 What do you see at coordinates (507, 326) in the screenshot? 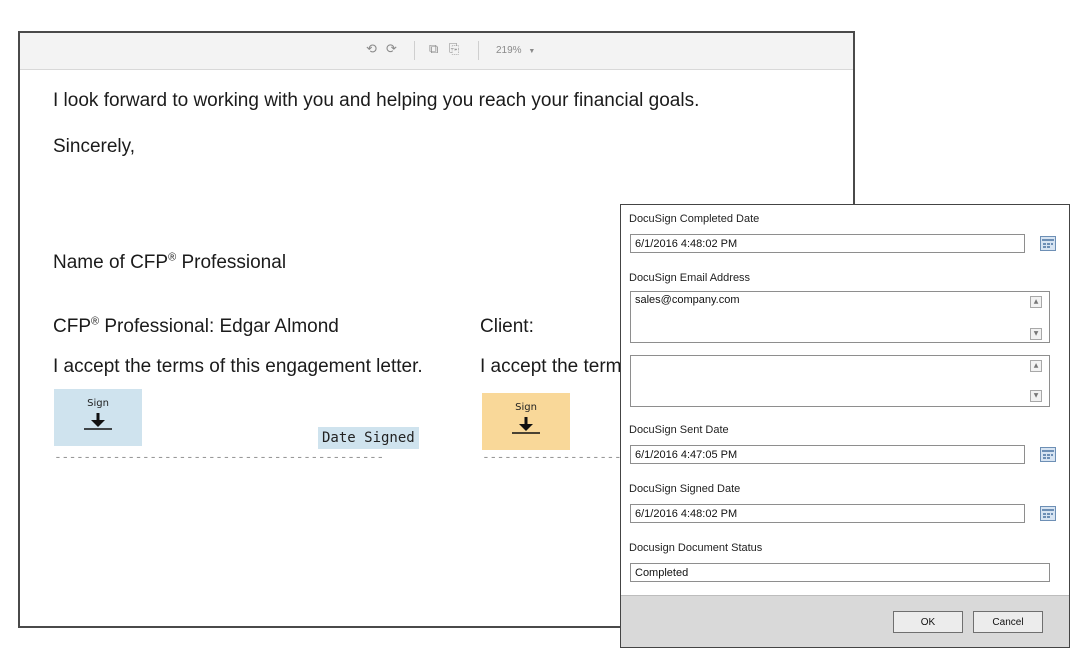
I see `client-label: Client:` at bounding box center [507, 326].